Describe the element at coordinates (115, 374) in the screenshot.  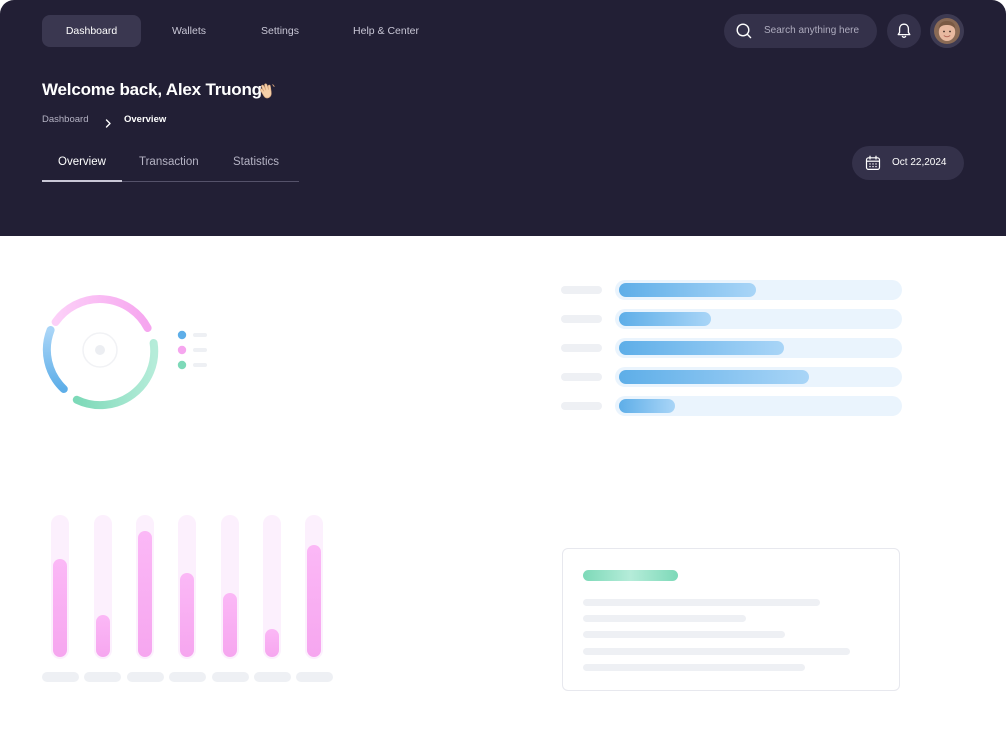
I see `donut-segment-green` at that location.